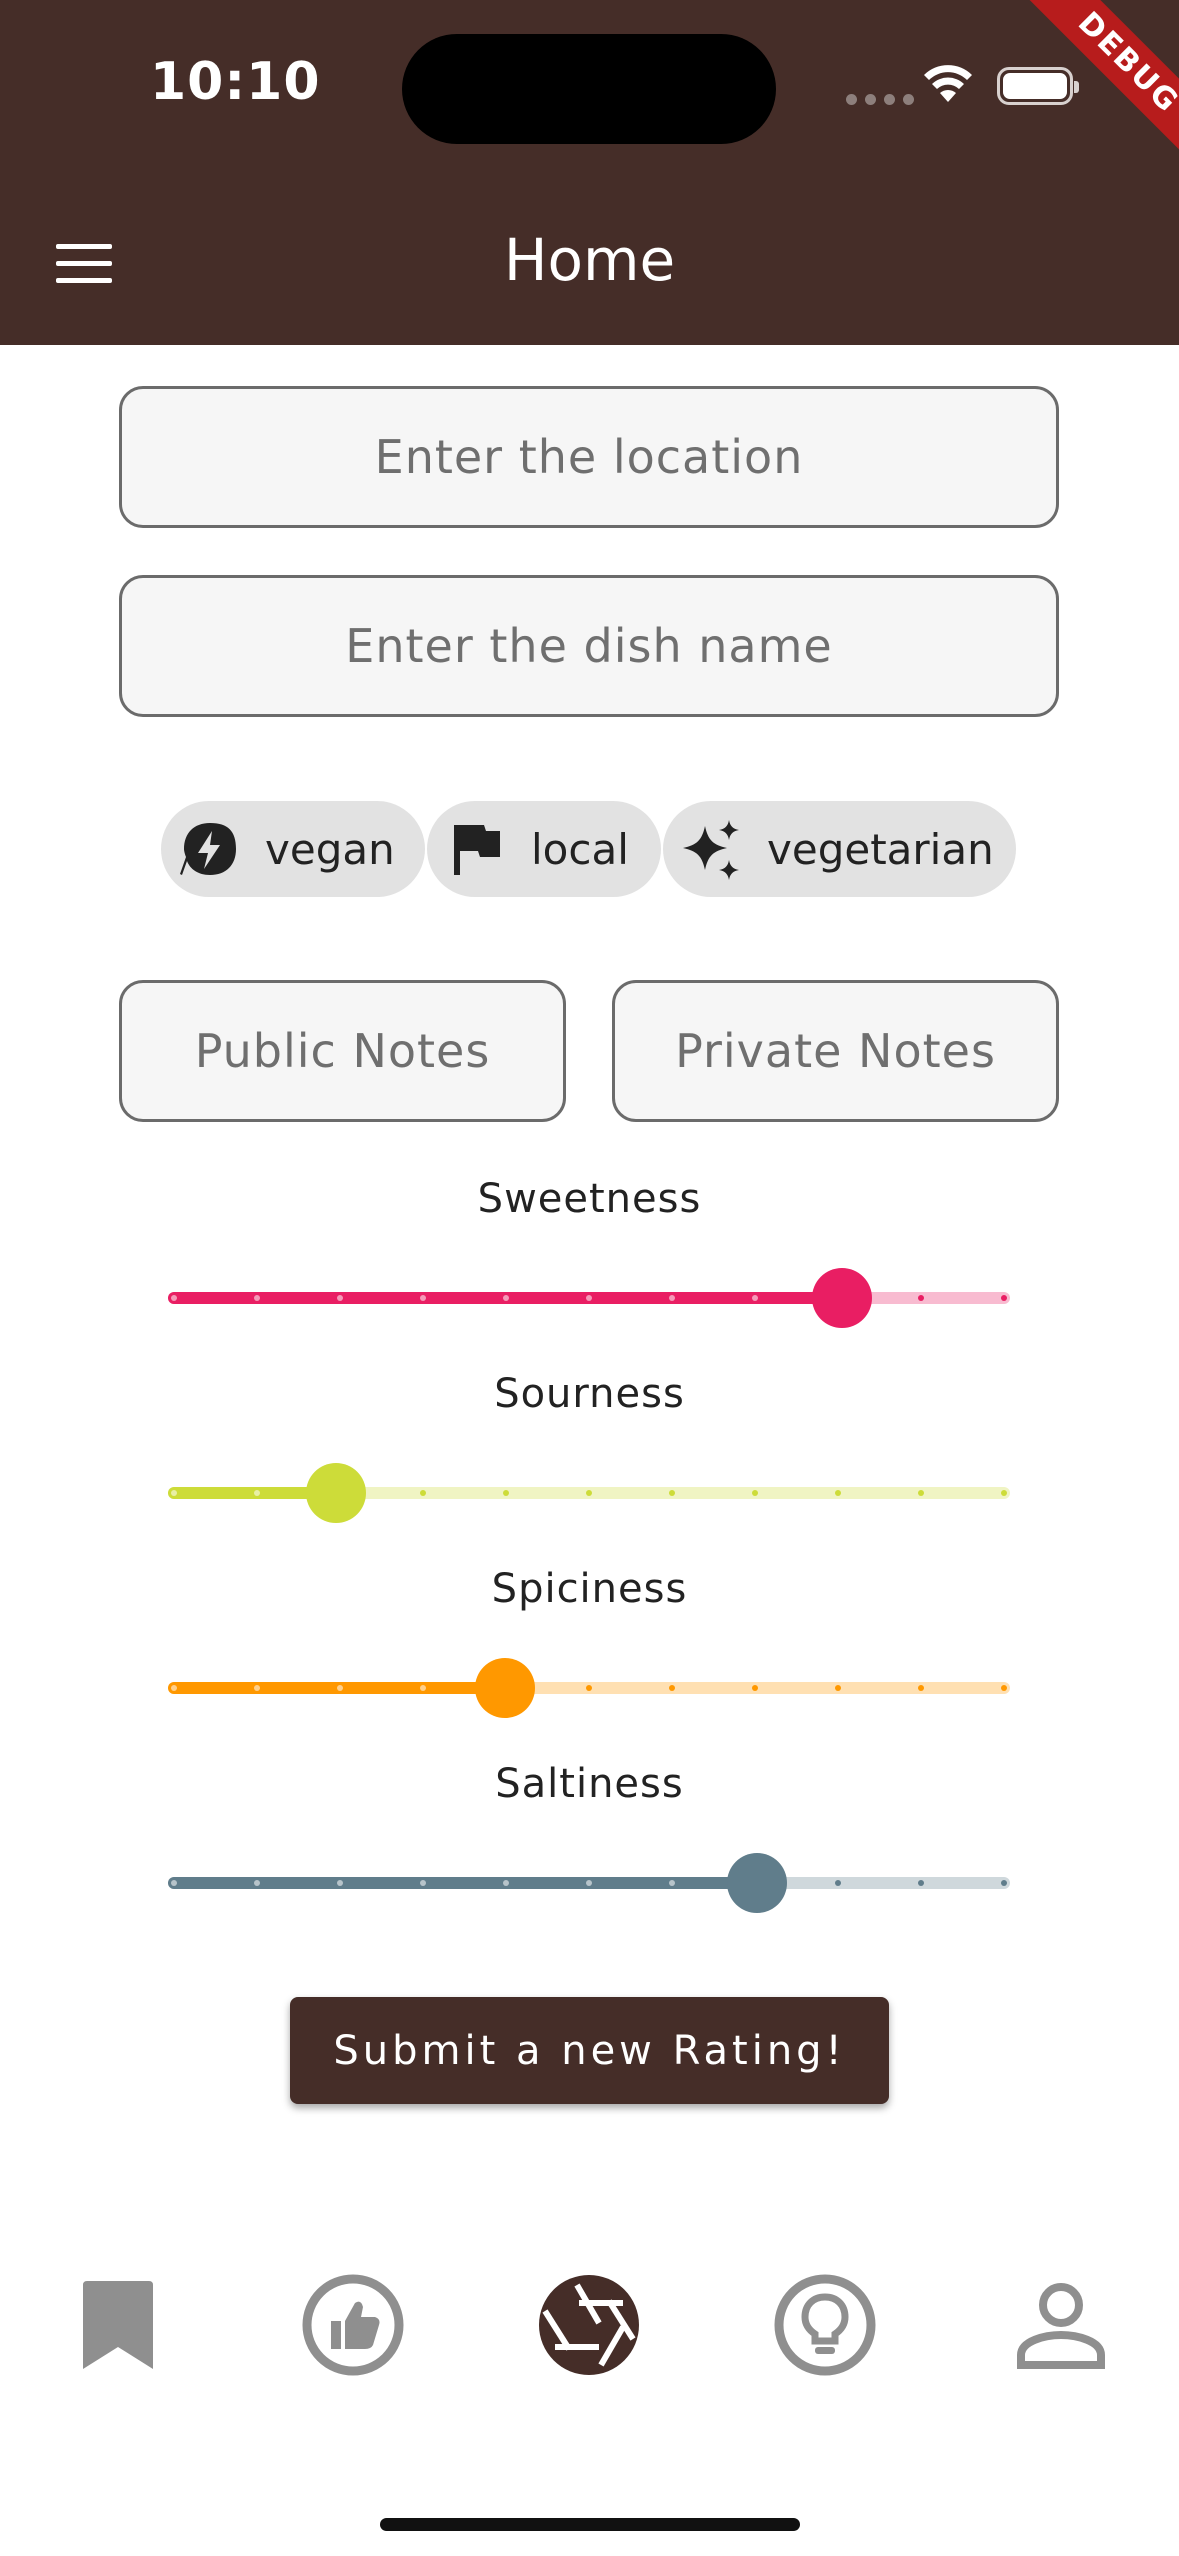 The image size is (1179, 2556). Describe the element at coordinates (235, 82) in the screenshot. I see `status-time: 10:10` at that location.